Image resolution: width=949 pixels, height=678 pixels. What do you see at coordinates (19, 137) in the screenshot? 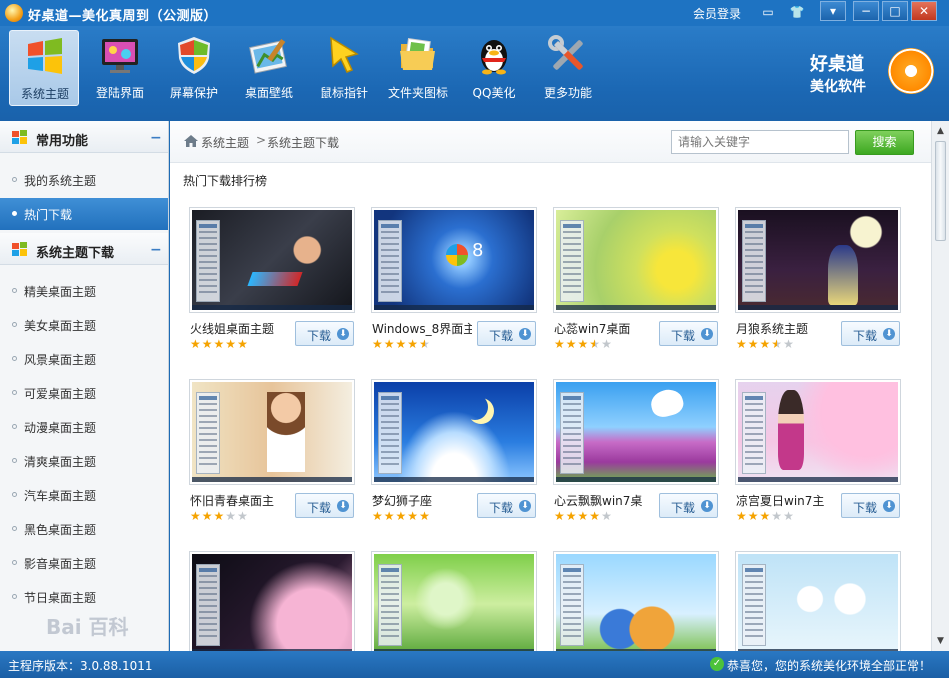
I see `windows-flag-icon` at bounding box center [19, 137].